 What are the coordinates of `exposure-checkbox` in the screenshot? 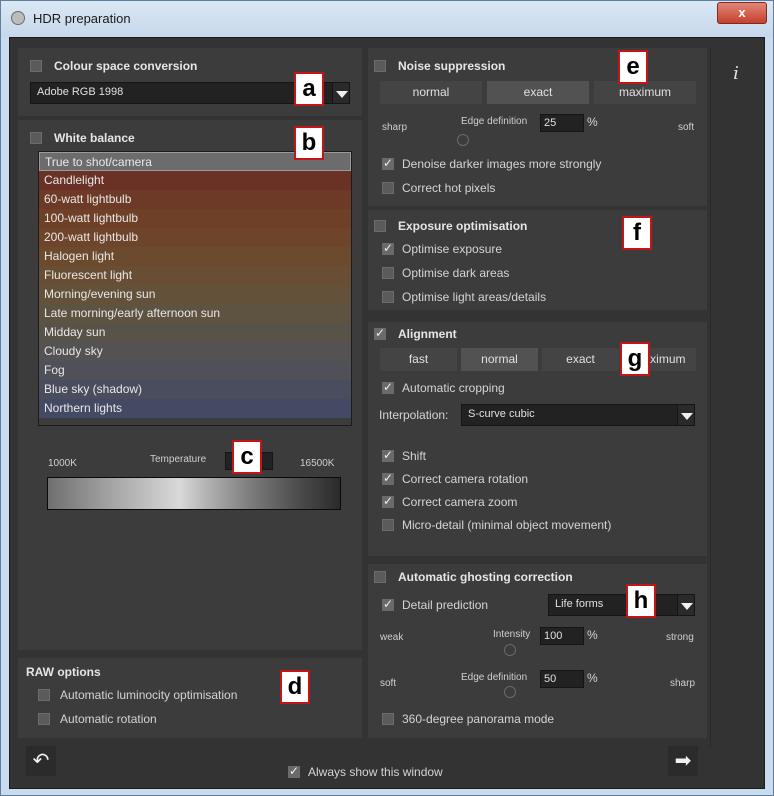 It's located at (380, 226).